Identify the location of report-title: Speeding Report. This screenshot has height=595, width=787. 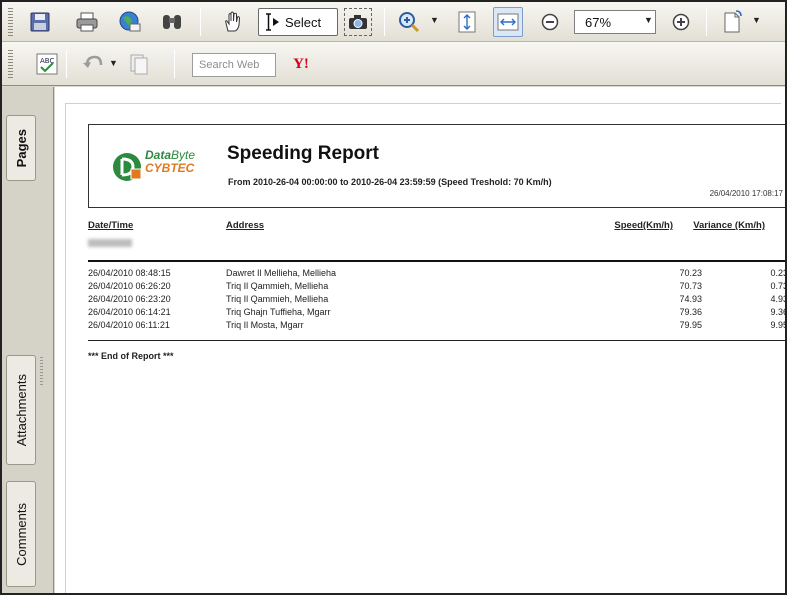
(303, 153).